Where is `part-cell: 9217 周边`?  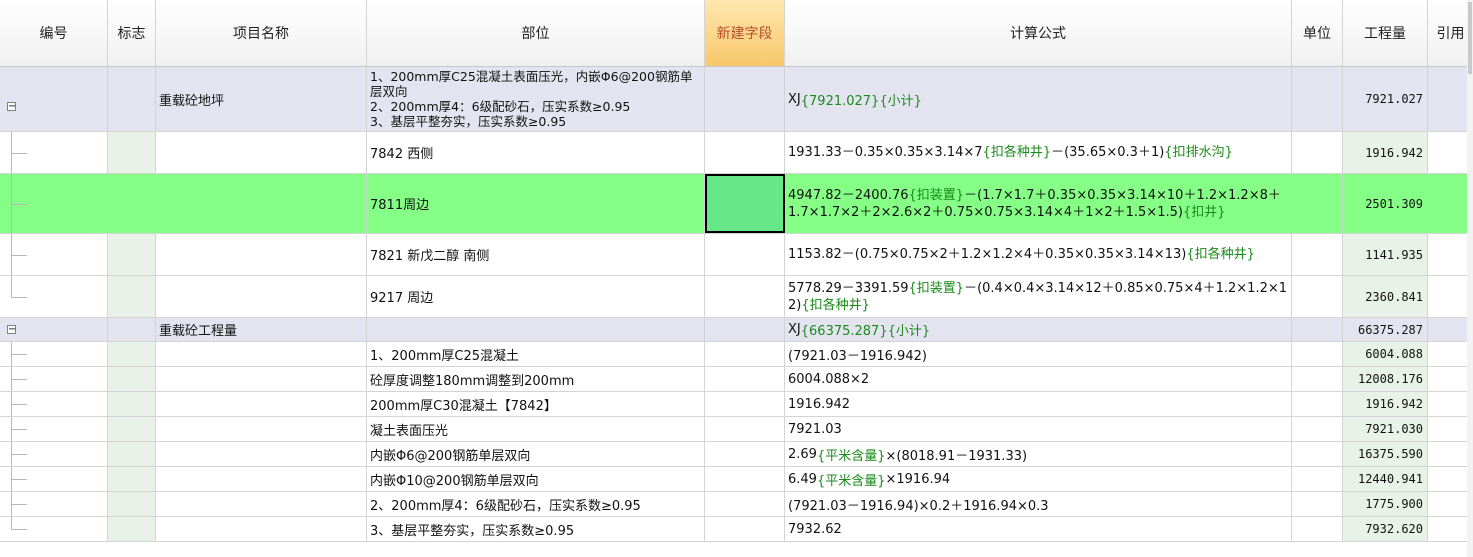 part-cell: 9217 周边 is located at coordinates (536, 296).